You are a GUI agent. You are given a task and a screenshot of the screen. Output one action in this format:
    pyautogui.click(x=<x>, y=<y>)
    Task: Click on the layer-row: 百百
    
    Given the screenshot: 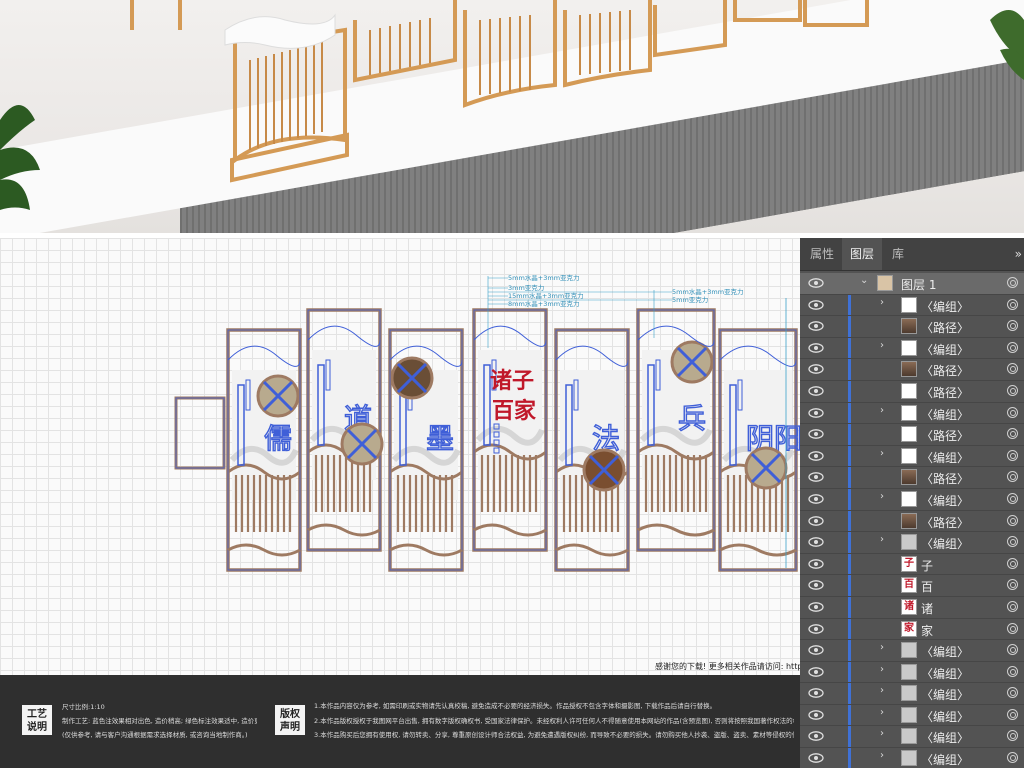 What is the action you would take?
    pyautogui.click(x=912, y=586)
    